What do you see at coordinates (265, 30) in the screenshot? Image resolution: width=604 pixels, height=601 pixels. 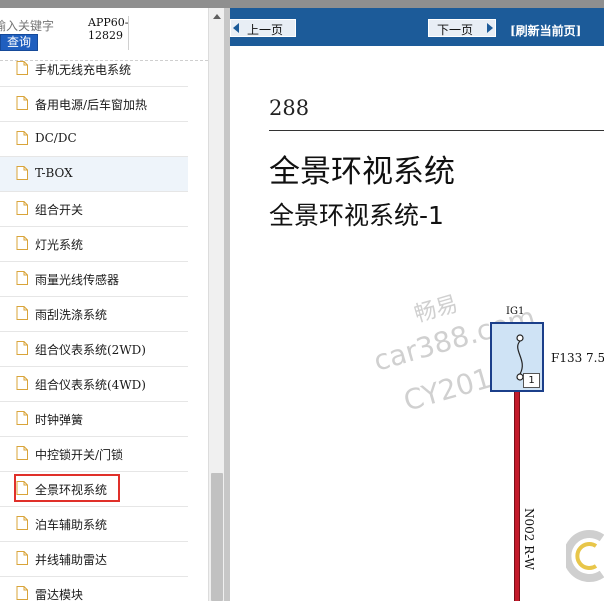 I see `prev-page-label: 上一页` at bounding box center [265, 30].